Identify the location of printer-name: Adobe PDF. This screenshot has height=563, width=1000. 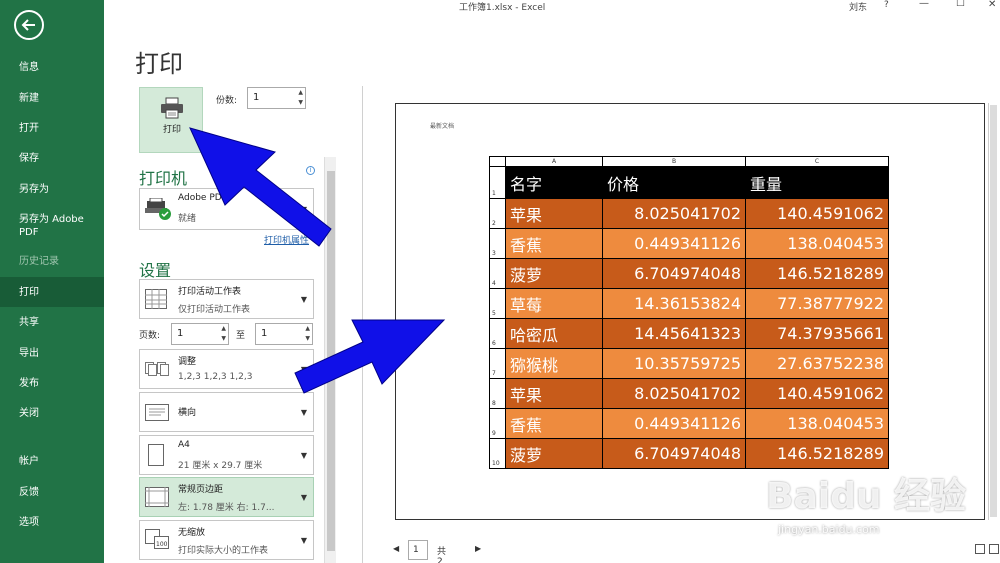
(202, 198).